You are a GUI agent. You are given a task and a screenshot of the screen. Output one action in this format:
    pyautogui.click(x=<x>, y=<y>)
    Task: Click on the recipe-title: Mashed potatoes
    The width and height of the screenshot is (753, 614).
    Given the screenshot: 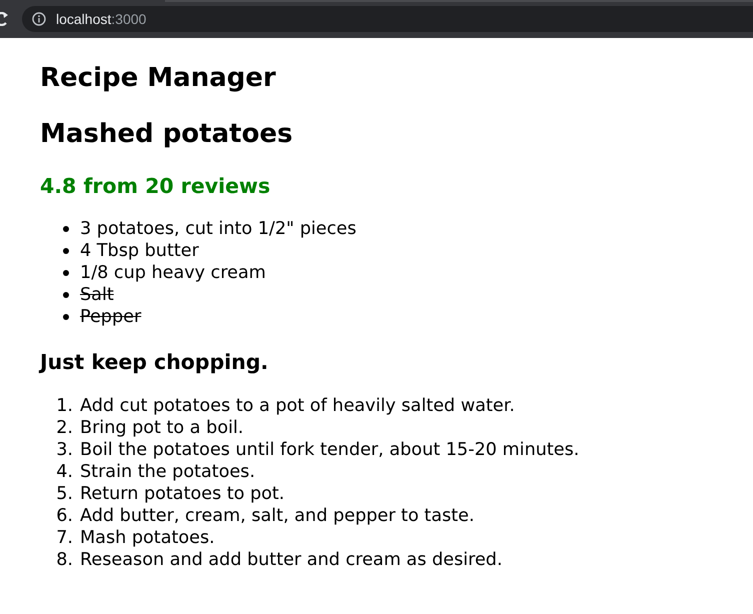 What is the action you would take?
    pyautogui.click(x=166, y=134)
    